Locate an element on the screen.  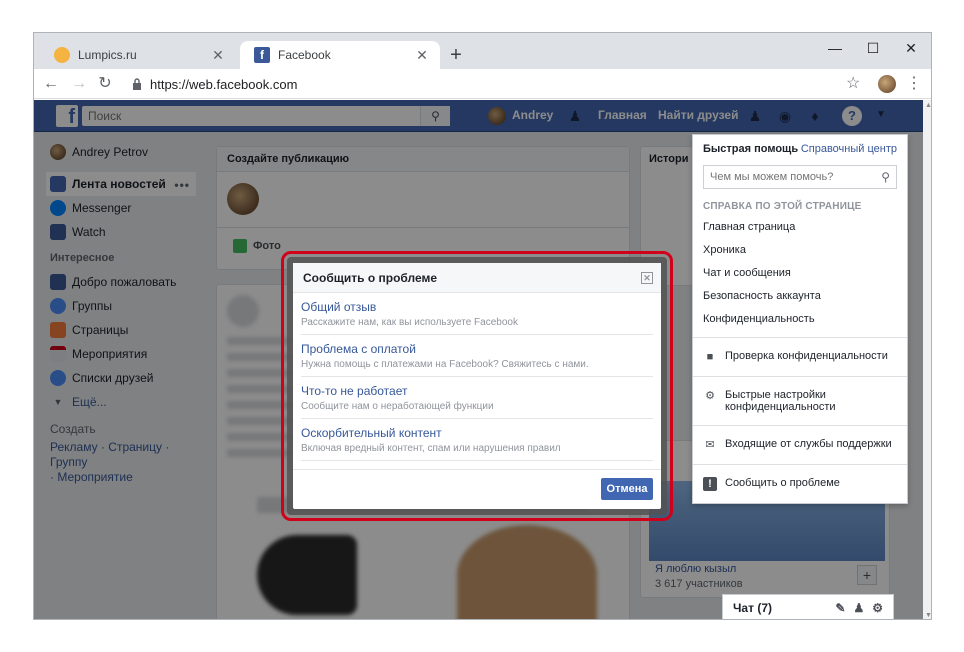
option-title: Проблема с оплатой is located at coordinates (358, 349).